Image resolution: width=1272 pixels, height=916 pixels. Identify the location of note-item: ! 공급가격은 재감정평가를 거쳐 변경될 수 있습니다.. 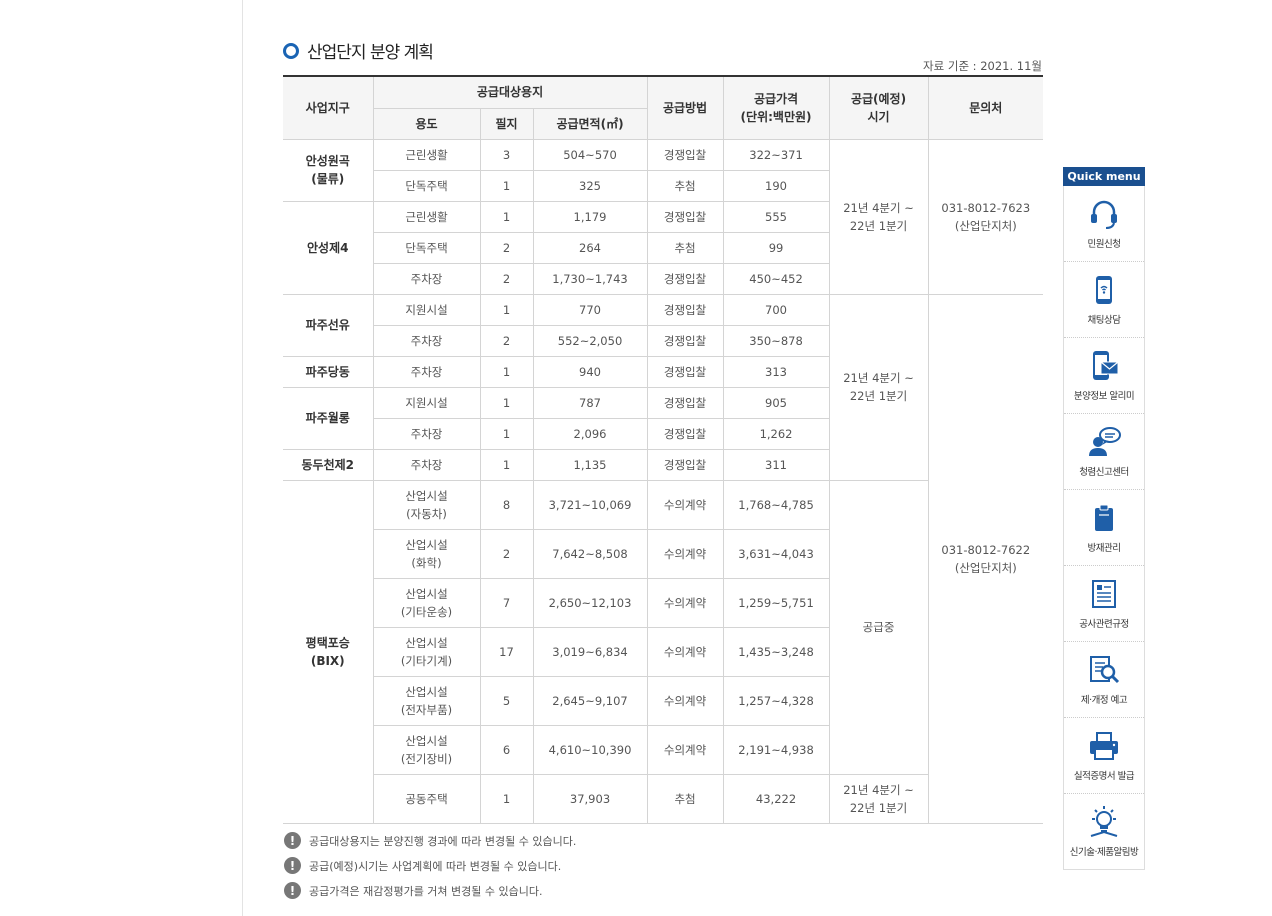
(430, 890).